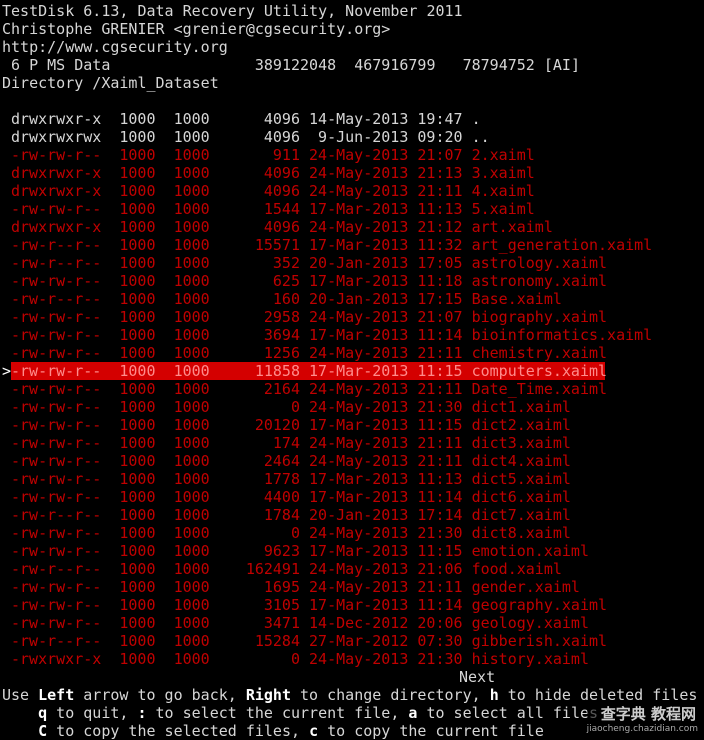  Describe the element at coordinates (281, 335) in the screenshot. I see `file-size: 3694` at that location.